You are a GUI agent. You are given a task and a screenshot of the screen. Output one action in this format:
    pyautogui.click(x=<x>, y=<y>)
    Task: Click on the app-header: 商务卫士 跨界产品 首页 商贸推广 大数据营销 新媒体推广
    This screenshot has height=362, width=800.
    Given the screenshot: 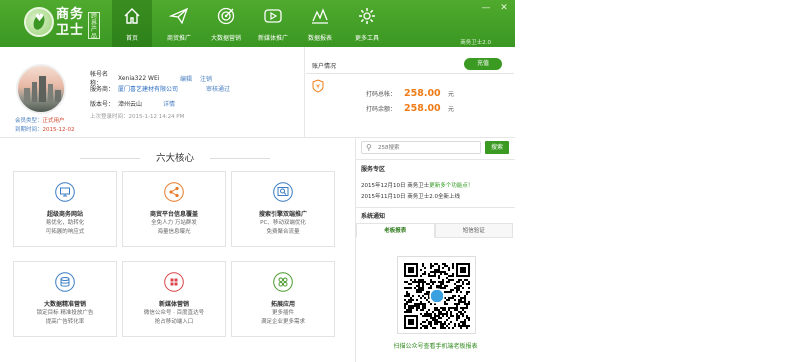 What is the action you would take?
    pyautogui.click(x=257, y=23)
    